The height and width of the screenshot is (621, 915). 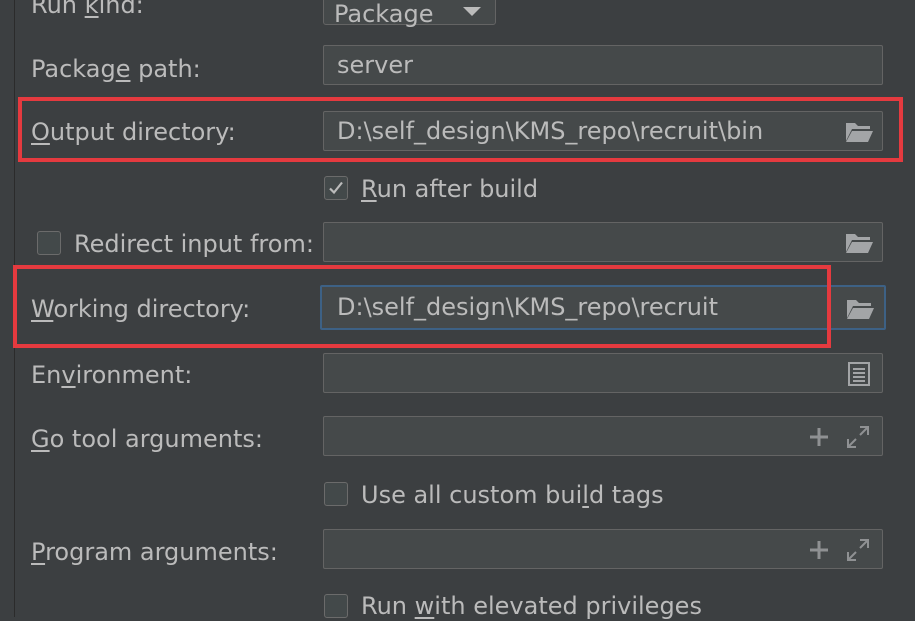 I want to click on dropdown-arrow-icon, so click(x=472, y=11).